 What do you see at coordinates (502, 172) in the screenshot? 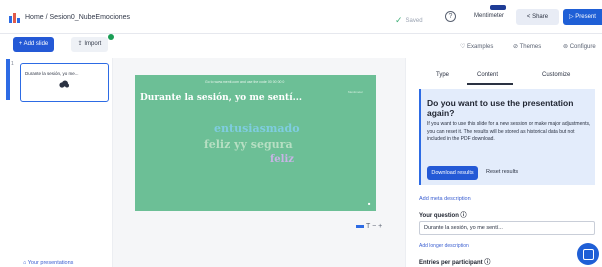
I see `reset-results-button: Reset results` at bounding box center [502, 172].